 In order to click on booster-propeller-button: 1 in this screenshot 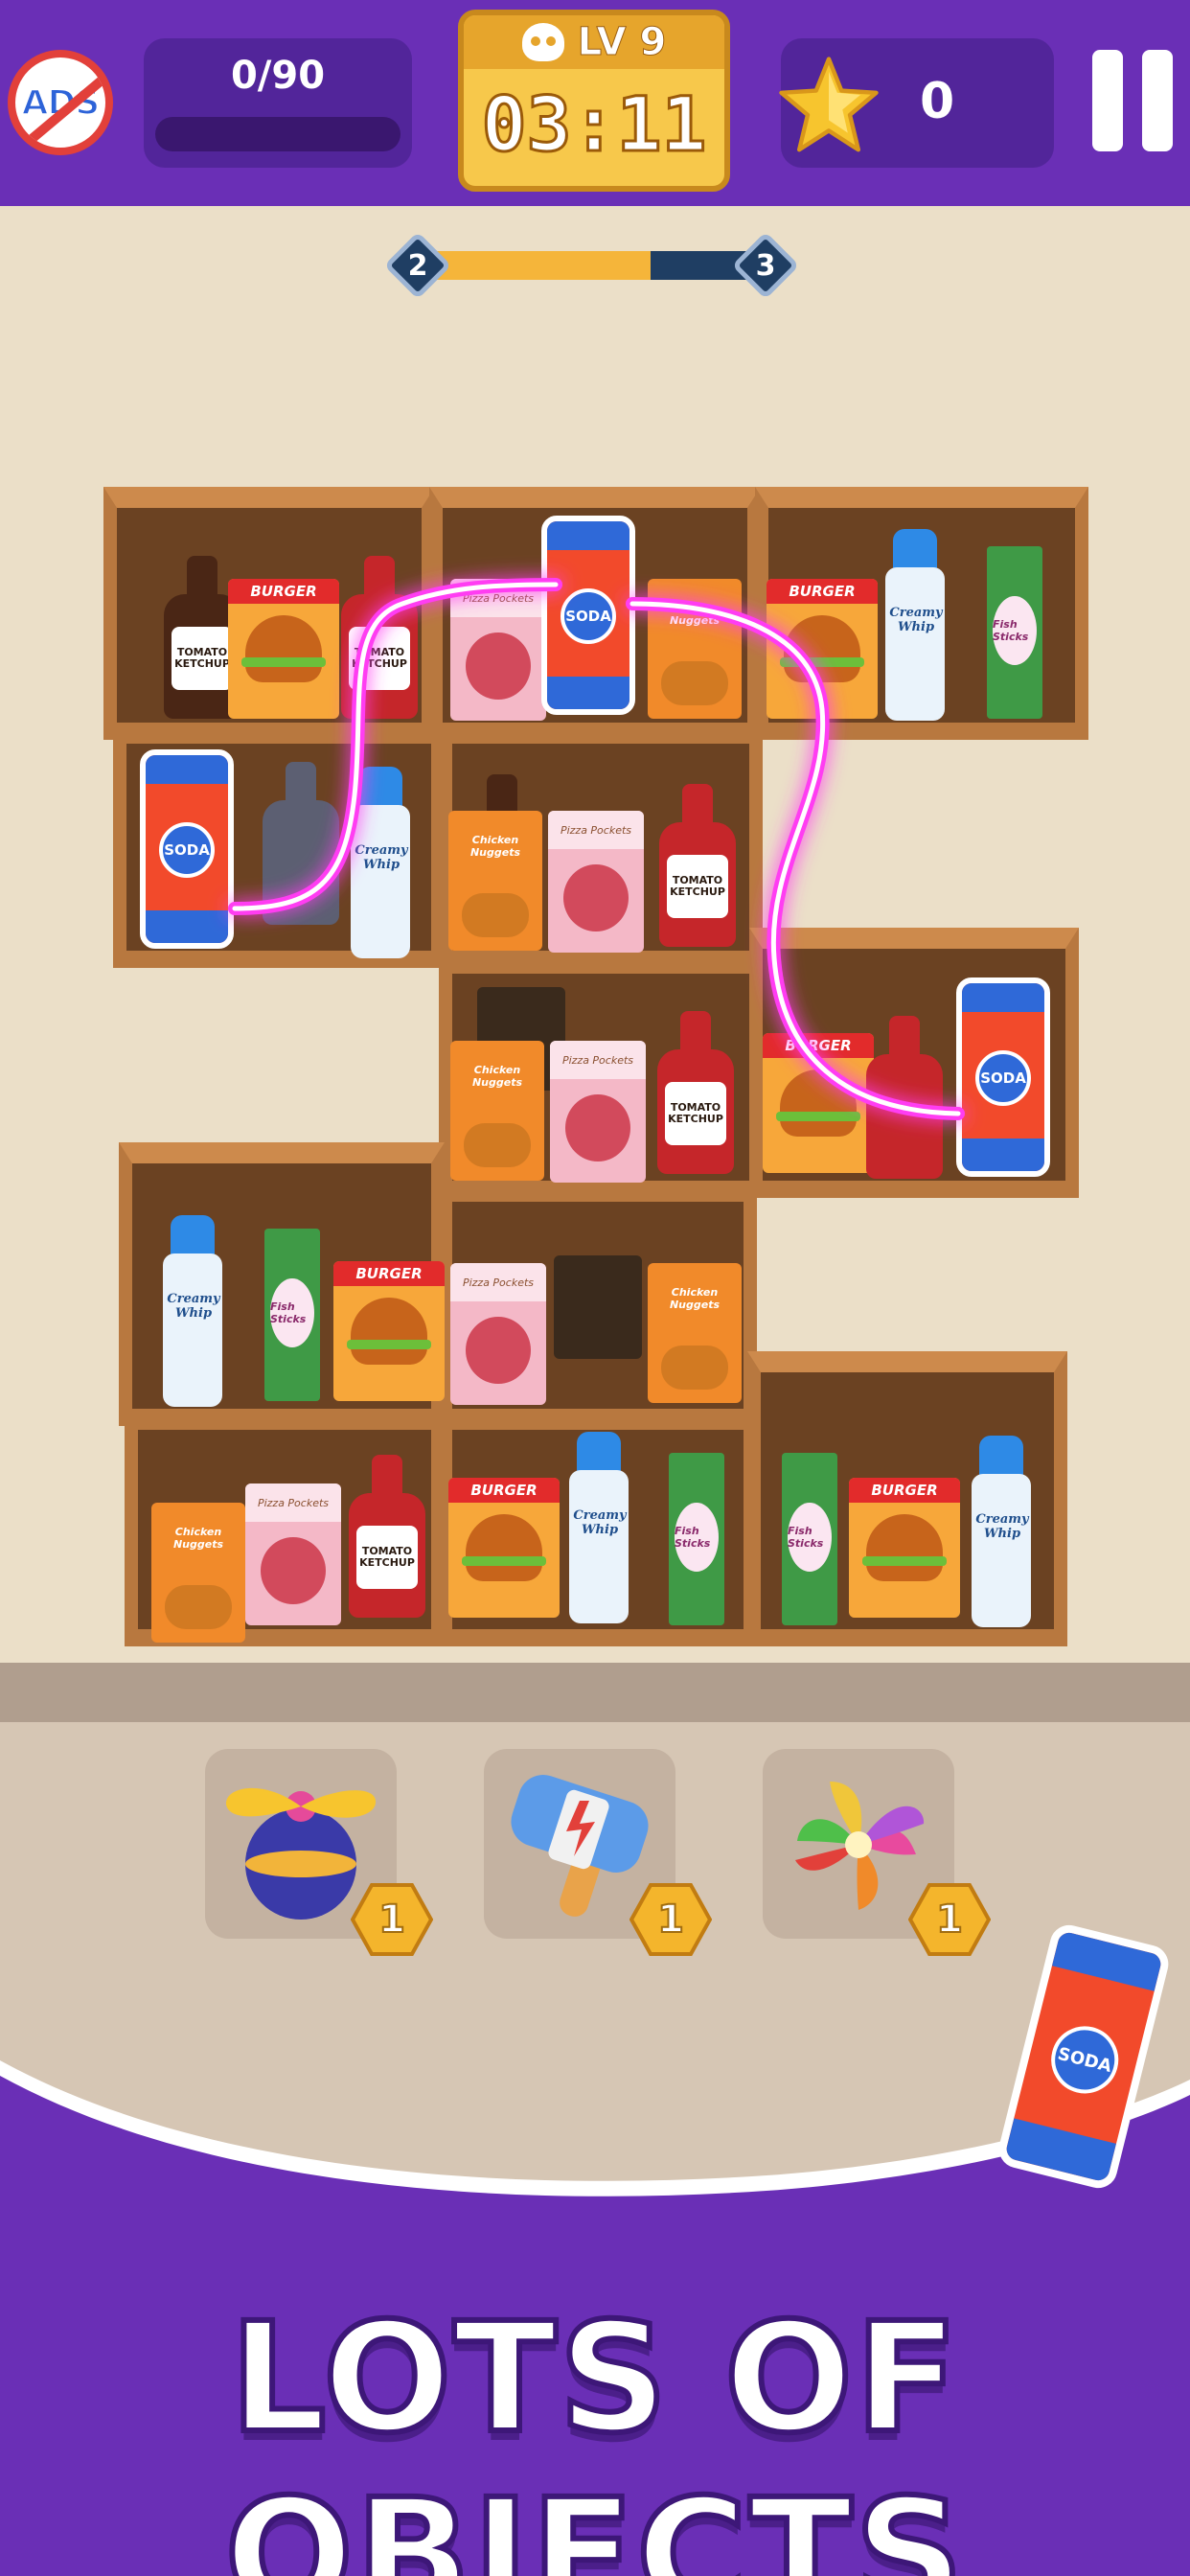, I will do `click(319, 1852)`.